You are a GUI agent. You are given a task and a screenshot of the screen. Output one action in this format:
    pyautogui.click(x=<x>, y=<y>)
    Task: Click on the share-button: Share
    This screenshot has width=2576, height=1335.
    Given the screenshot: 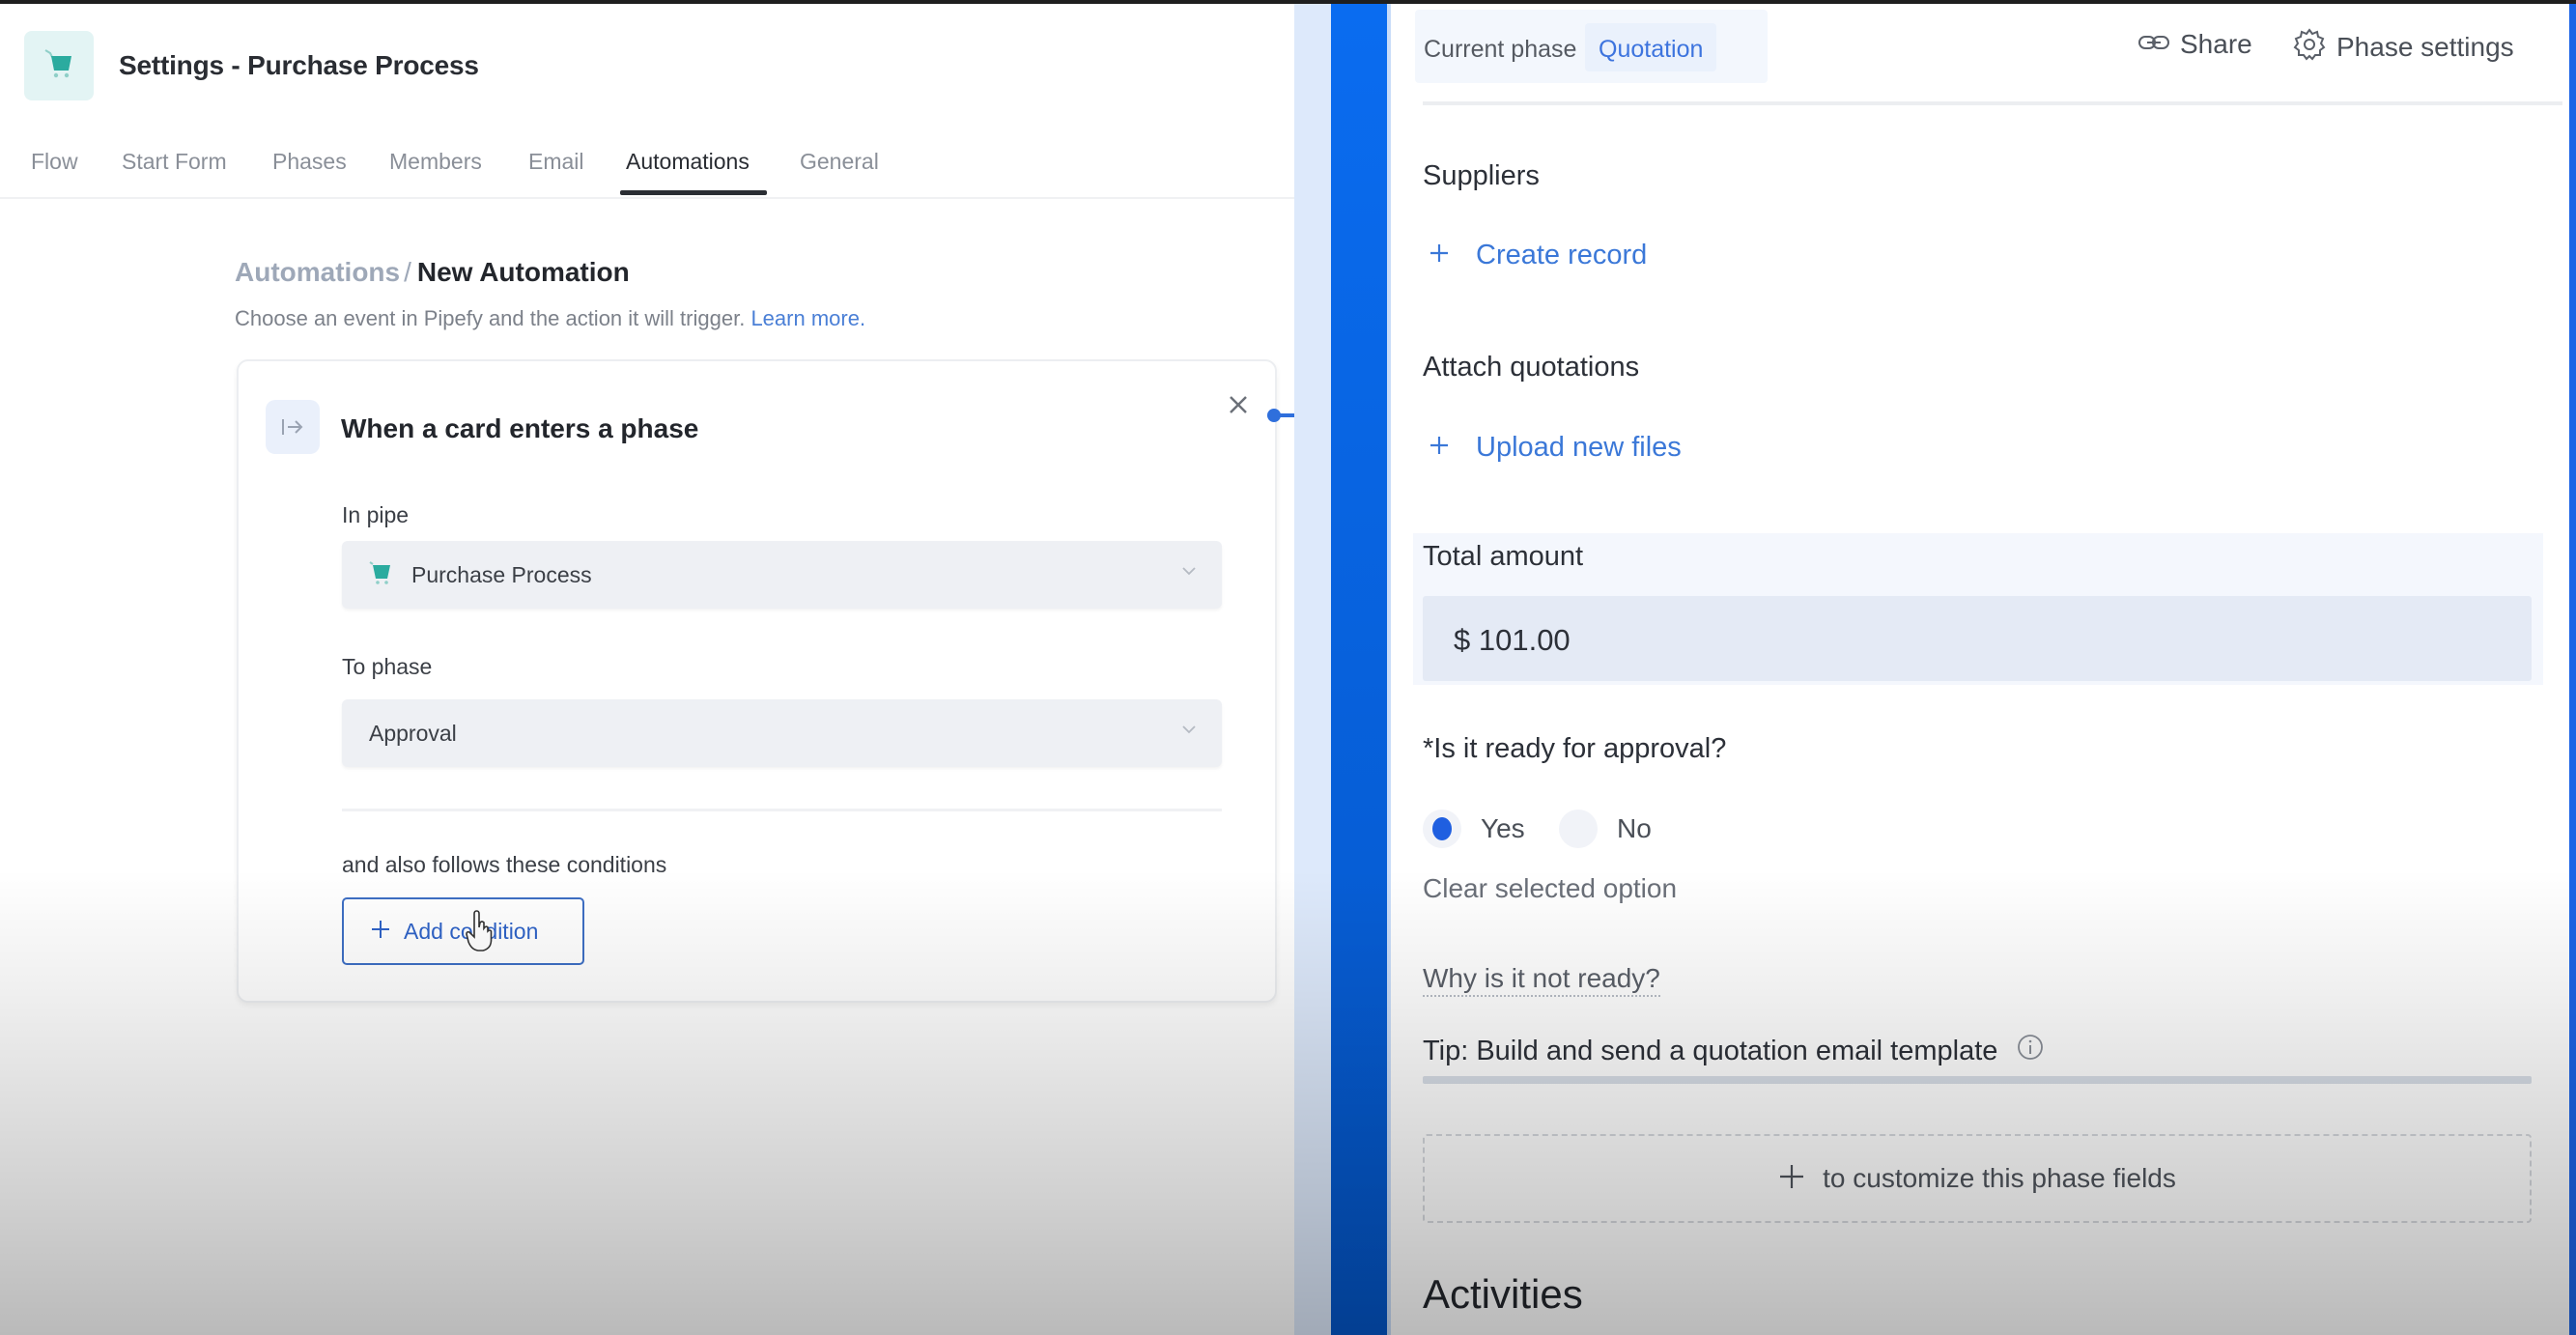 What is the action you would take?
    pyautogui.click(x=2194, y=44)
    